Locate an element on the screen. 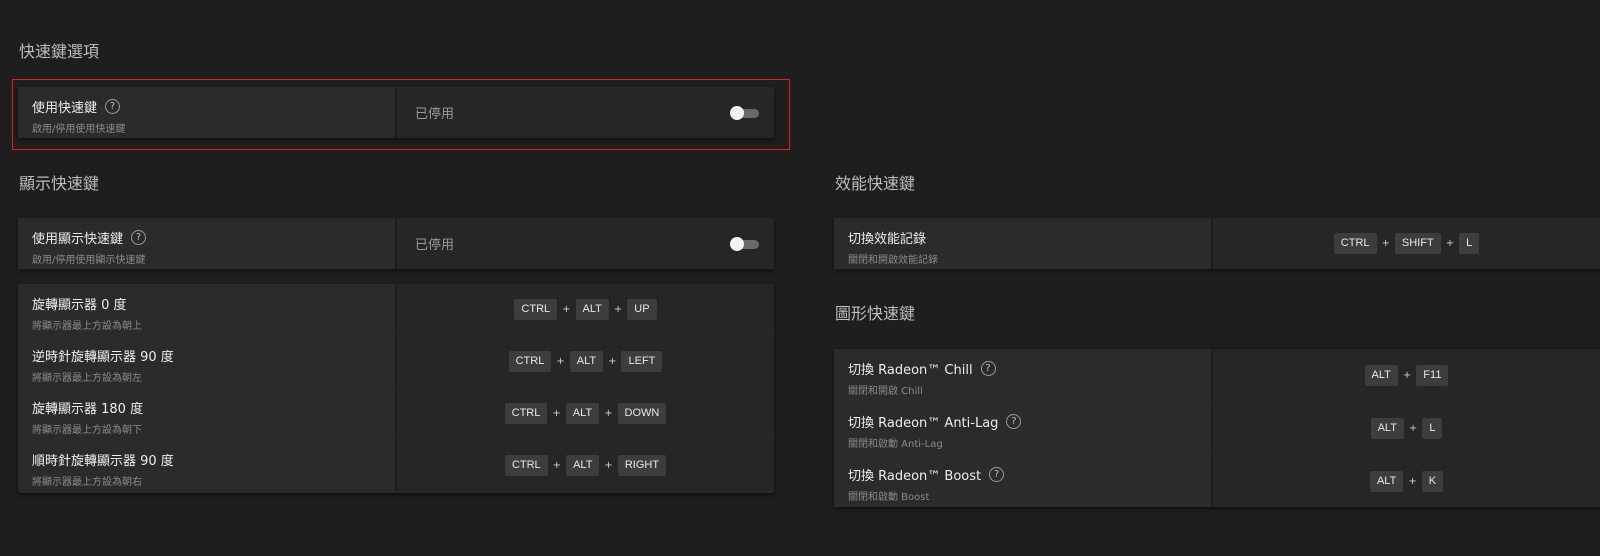  hotkey-combo-cell: CTRL + ALT + DOWN is located at coordinates (585, 413).